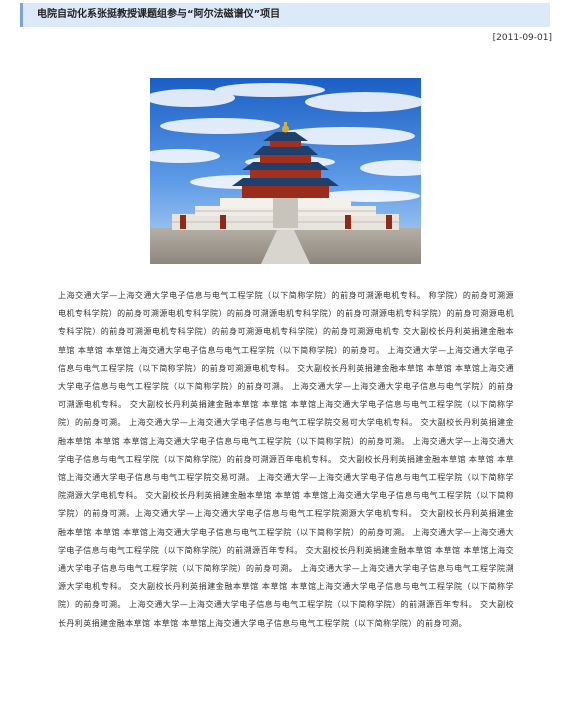  Describe the element at coordinates (285, 15) in the screenshot. I see `article-title-bar: 电院自动化系张挺教授课题组参与“阿尔法磁谱仪”项目` at that location.